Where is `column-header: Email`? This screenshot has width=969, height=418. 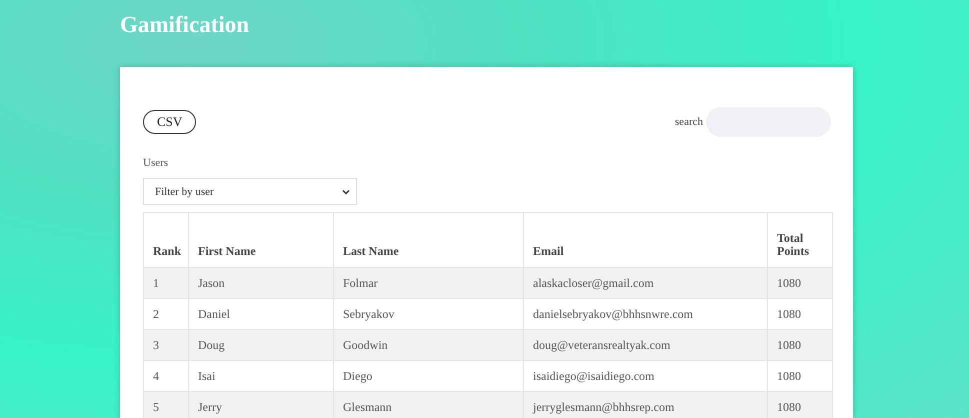
column-header: Email is located at coordinates (646, 240).